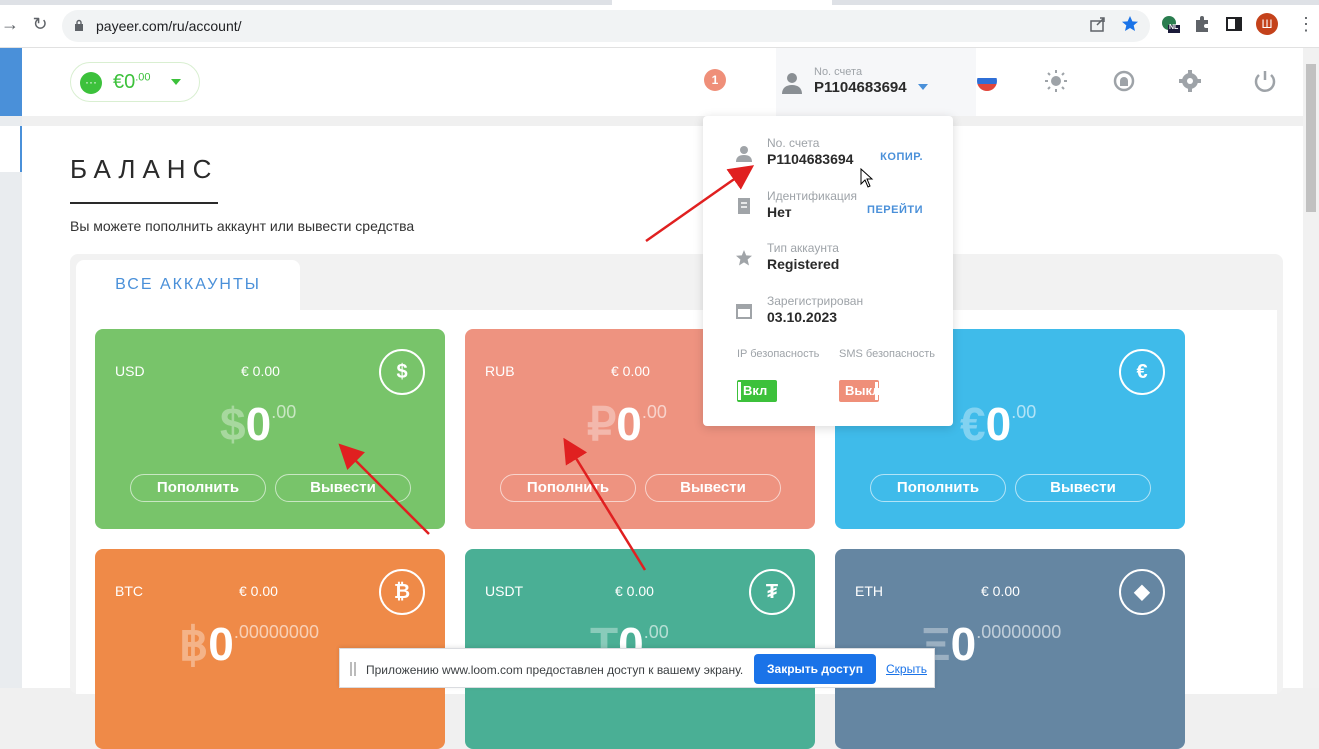  I want to click on page-title: БАЛАНС, so click(144, 169).